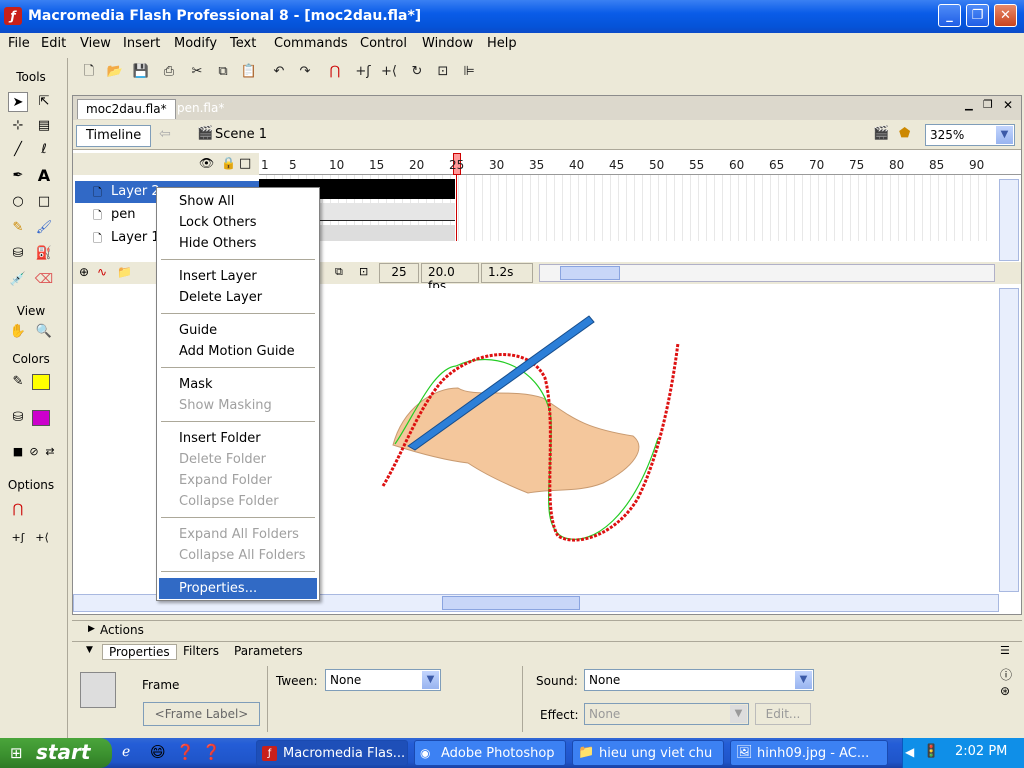 The height and width of the screenshot is (768, 1024). I want to click on gradient-transform-icon: ▤, so click(44, 126).